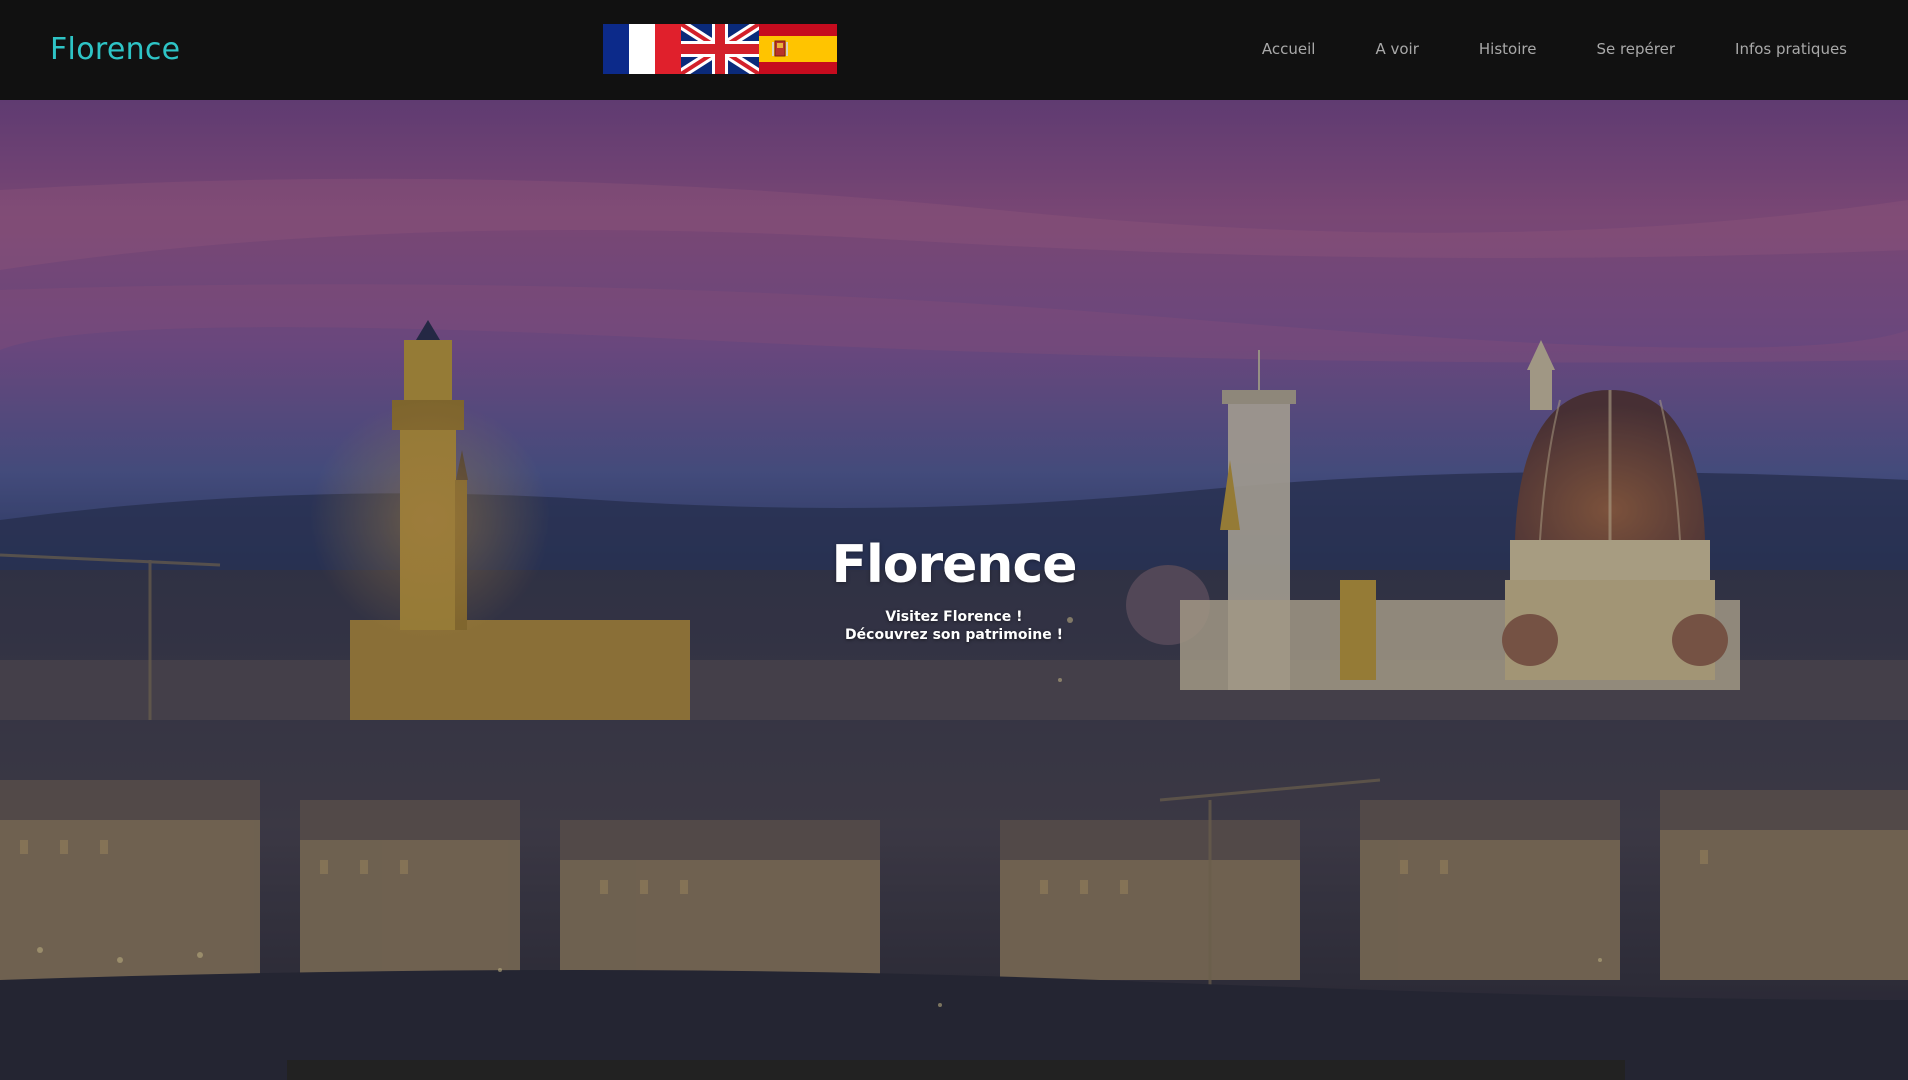 This screenshot has width=1908, height=1080. I want to click on spanish-flag-icon, so click(798, 49).